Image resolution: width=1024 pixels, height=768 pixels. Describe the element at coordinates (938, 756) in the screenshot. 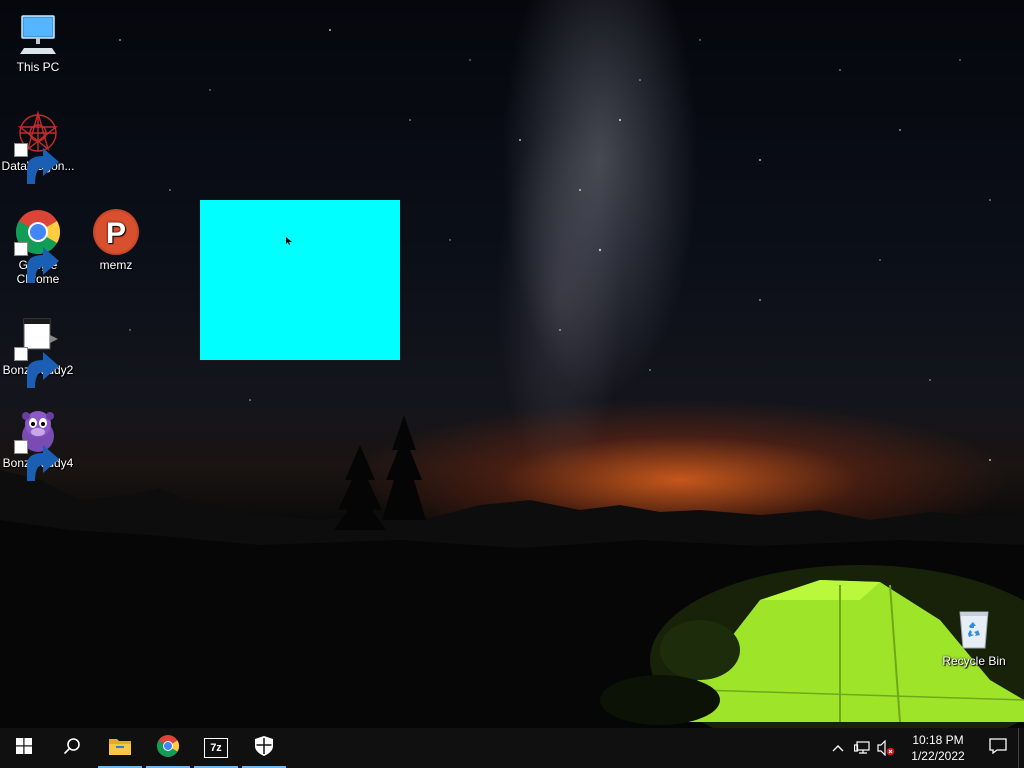

I see `clock-date: 1/22/2022` at that location.